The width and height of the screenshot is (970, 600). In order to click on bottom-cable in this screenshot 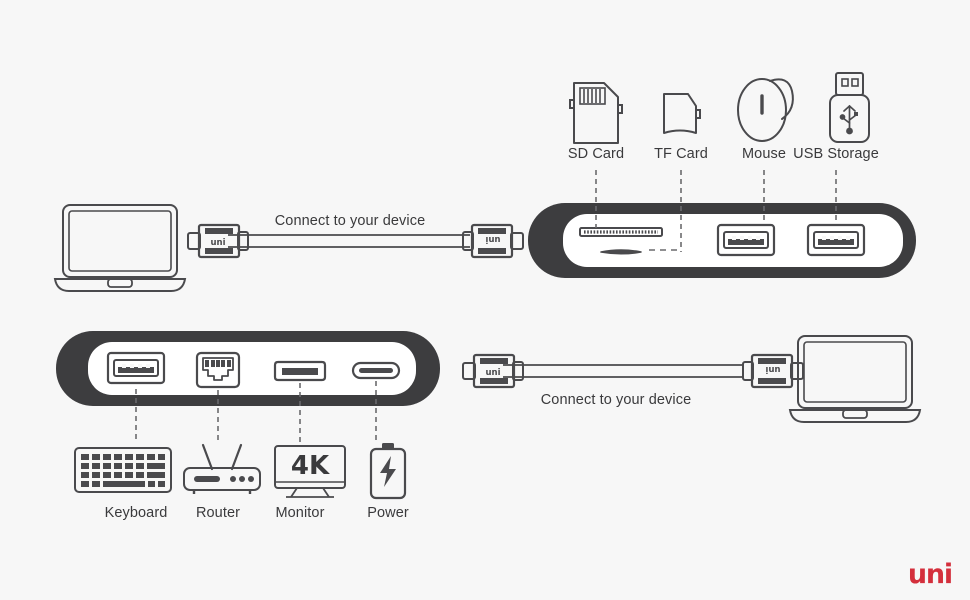, I will do `click(622, 371)`.